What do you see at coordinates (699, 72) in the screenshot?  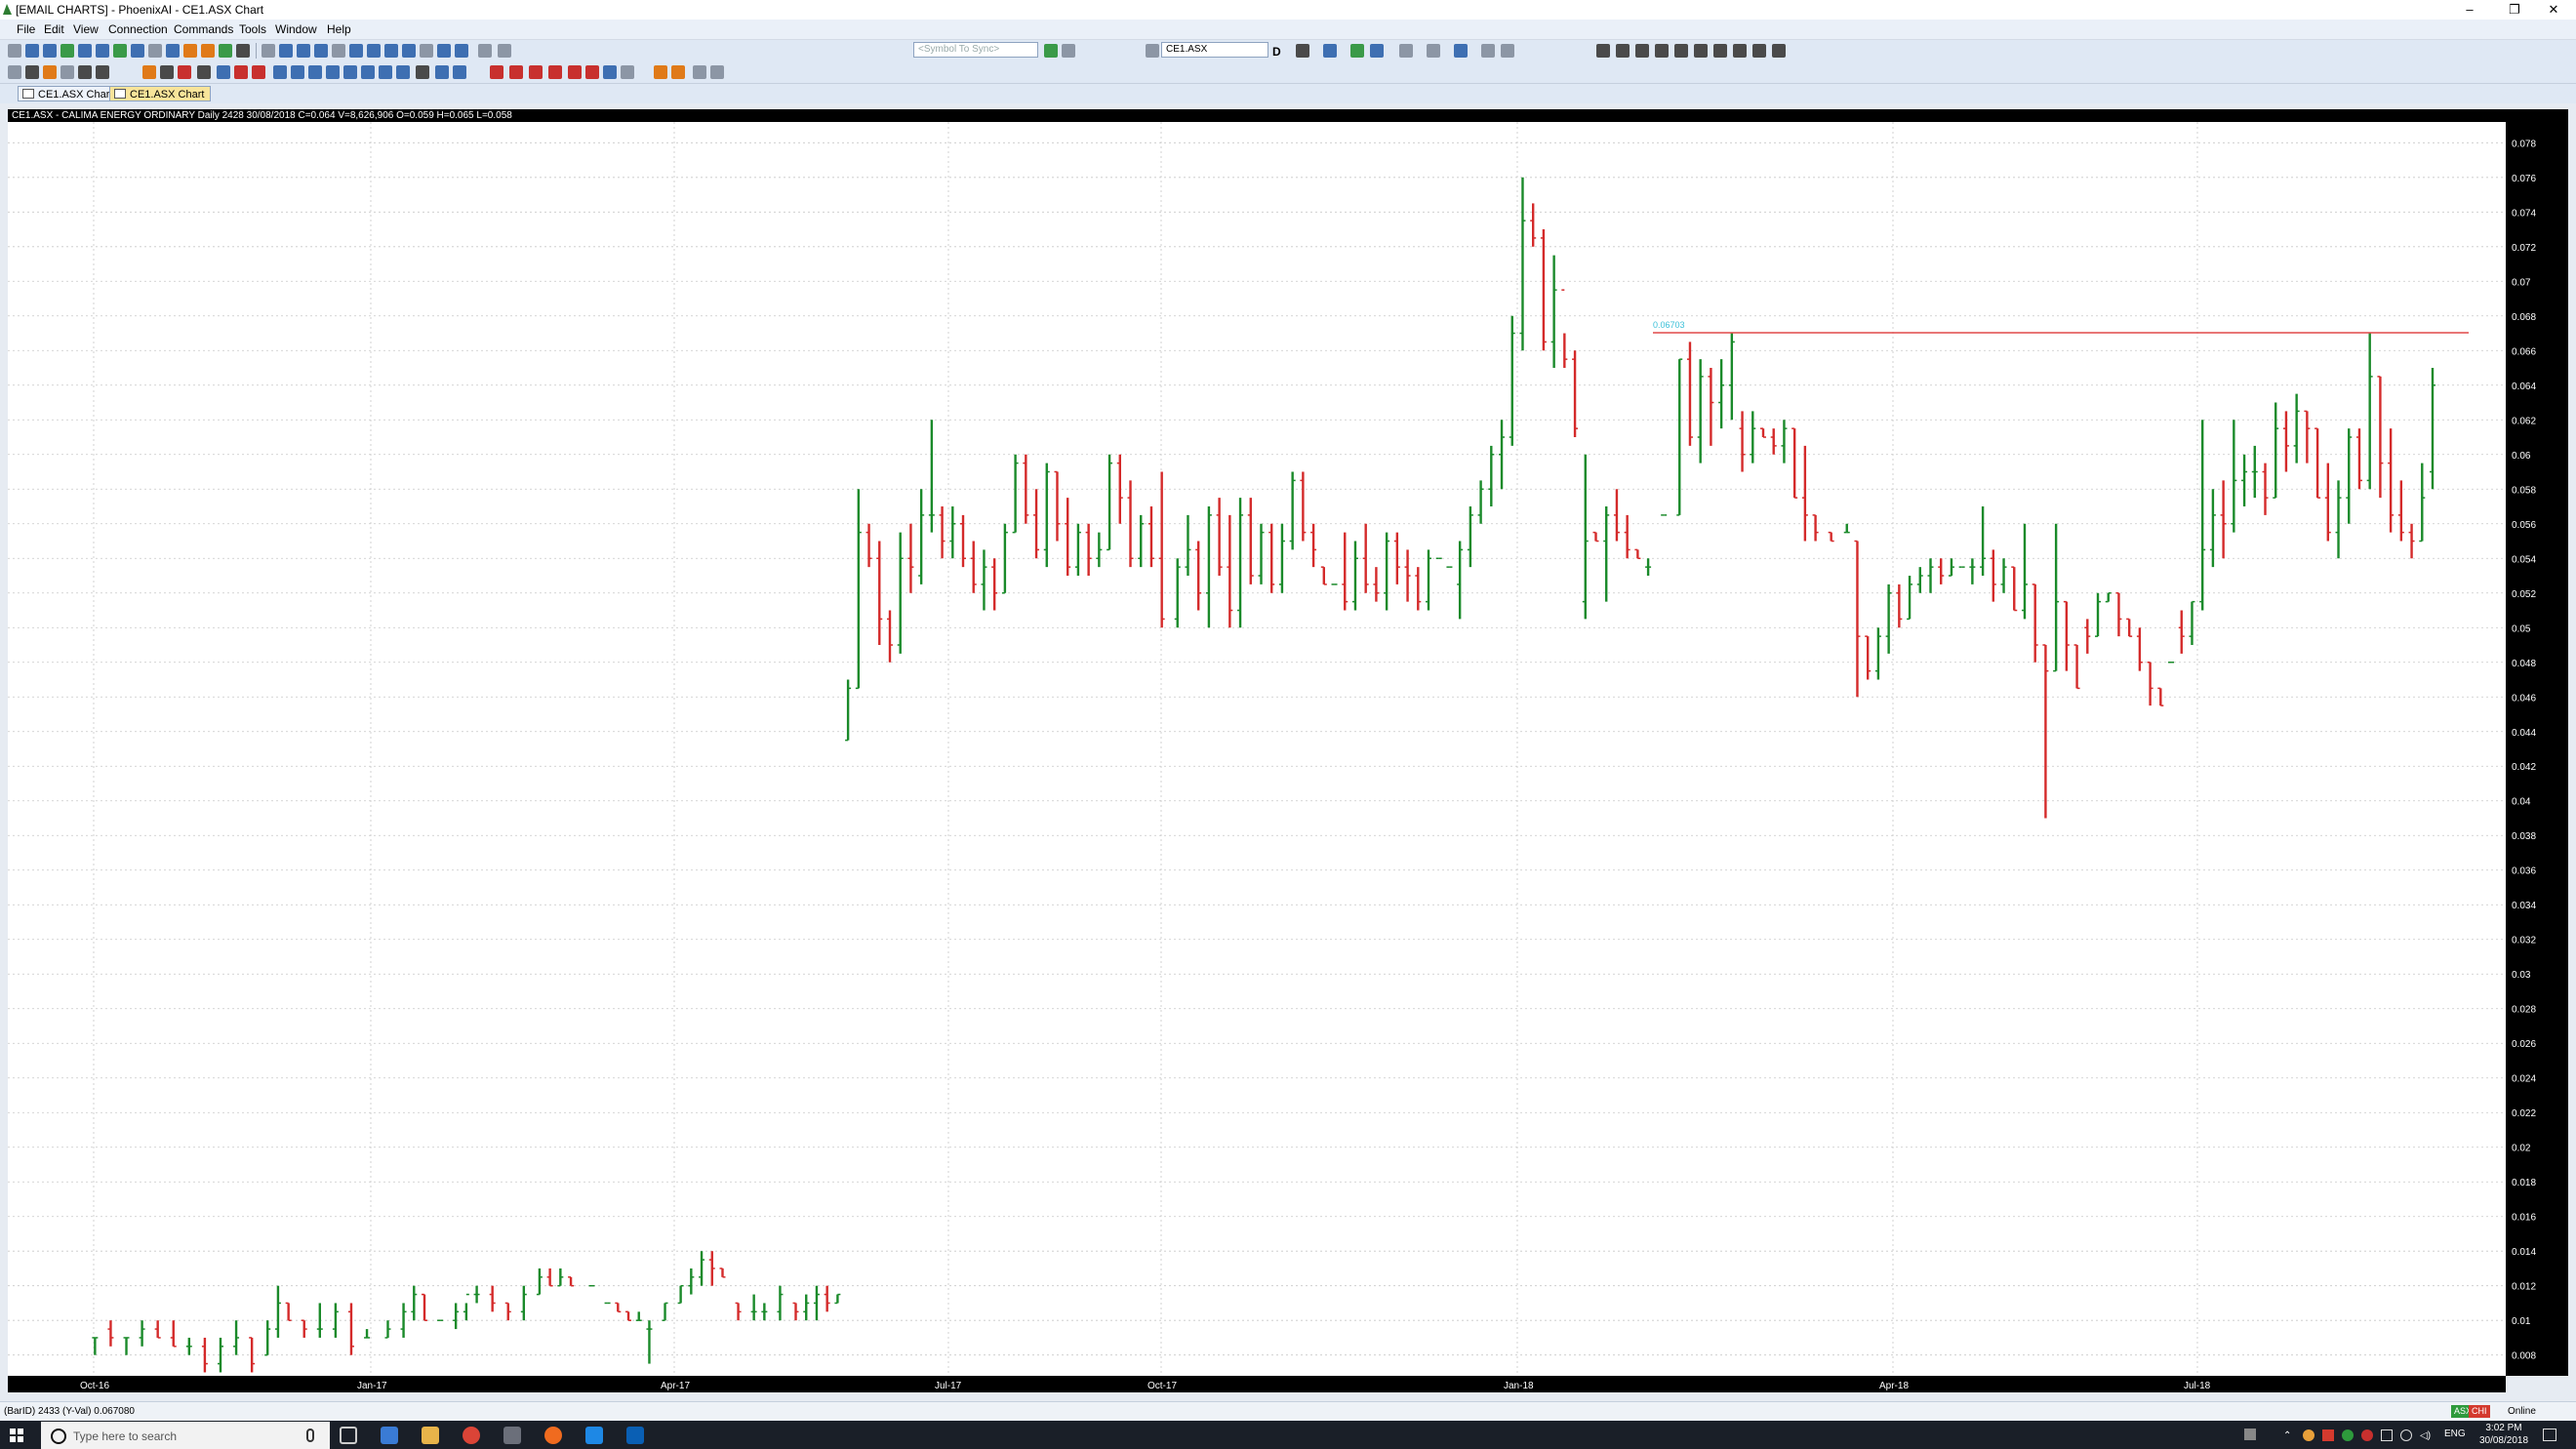 I see `drawing-settings-icon` at bounding box center [699, 72].